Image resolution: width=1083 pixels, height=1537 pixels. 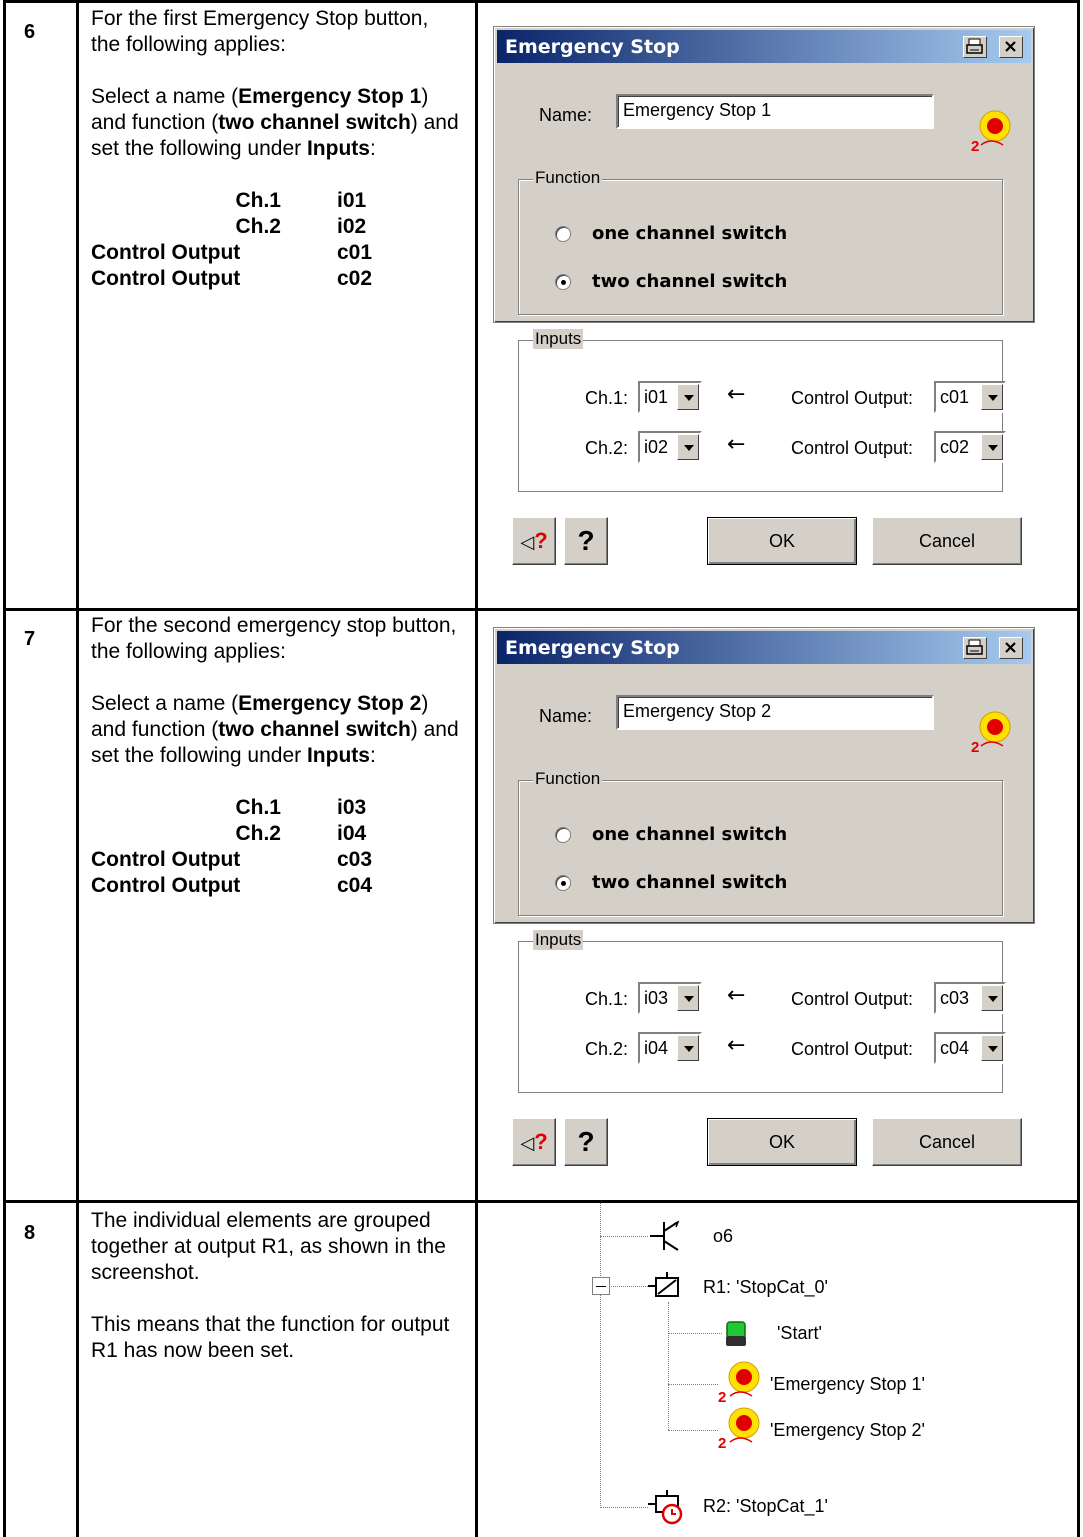 I want to click on ch1-select: i01, so click(x=670, y=397).